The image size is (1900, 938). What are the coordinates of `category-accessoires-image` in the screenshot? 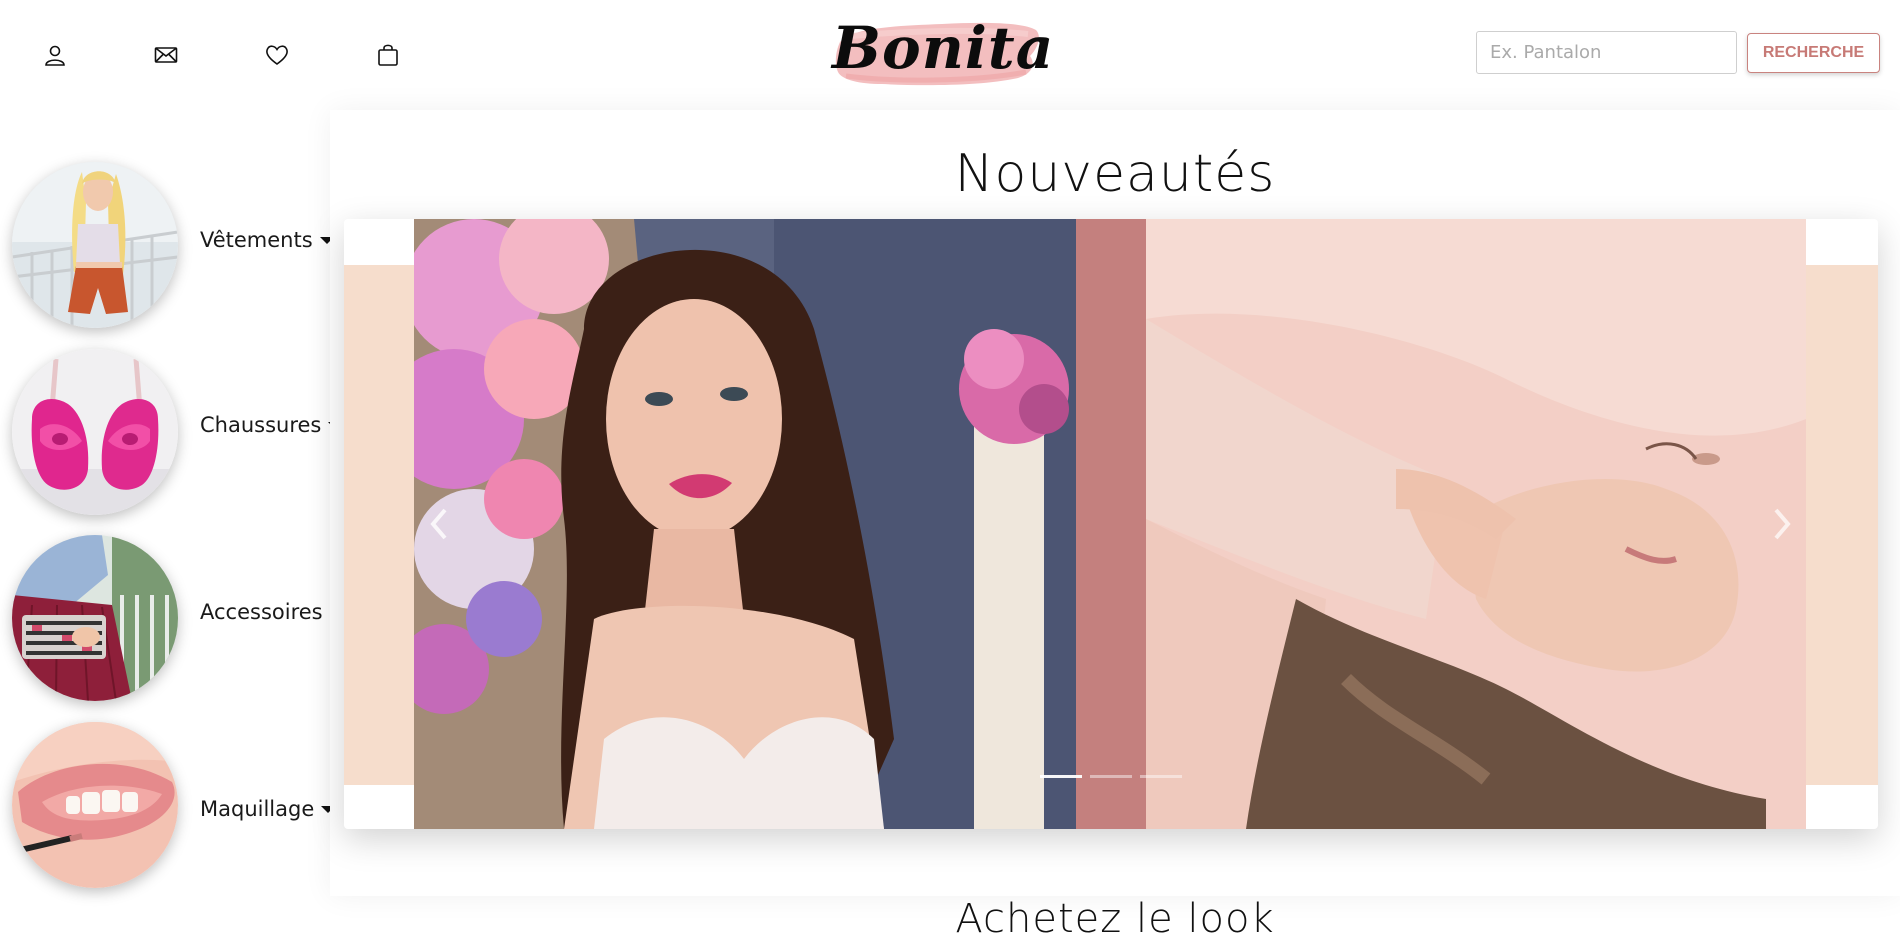 It's located at (95, 618).